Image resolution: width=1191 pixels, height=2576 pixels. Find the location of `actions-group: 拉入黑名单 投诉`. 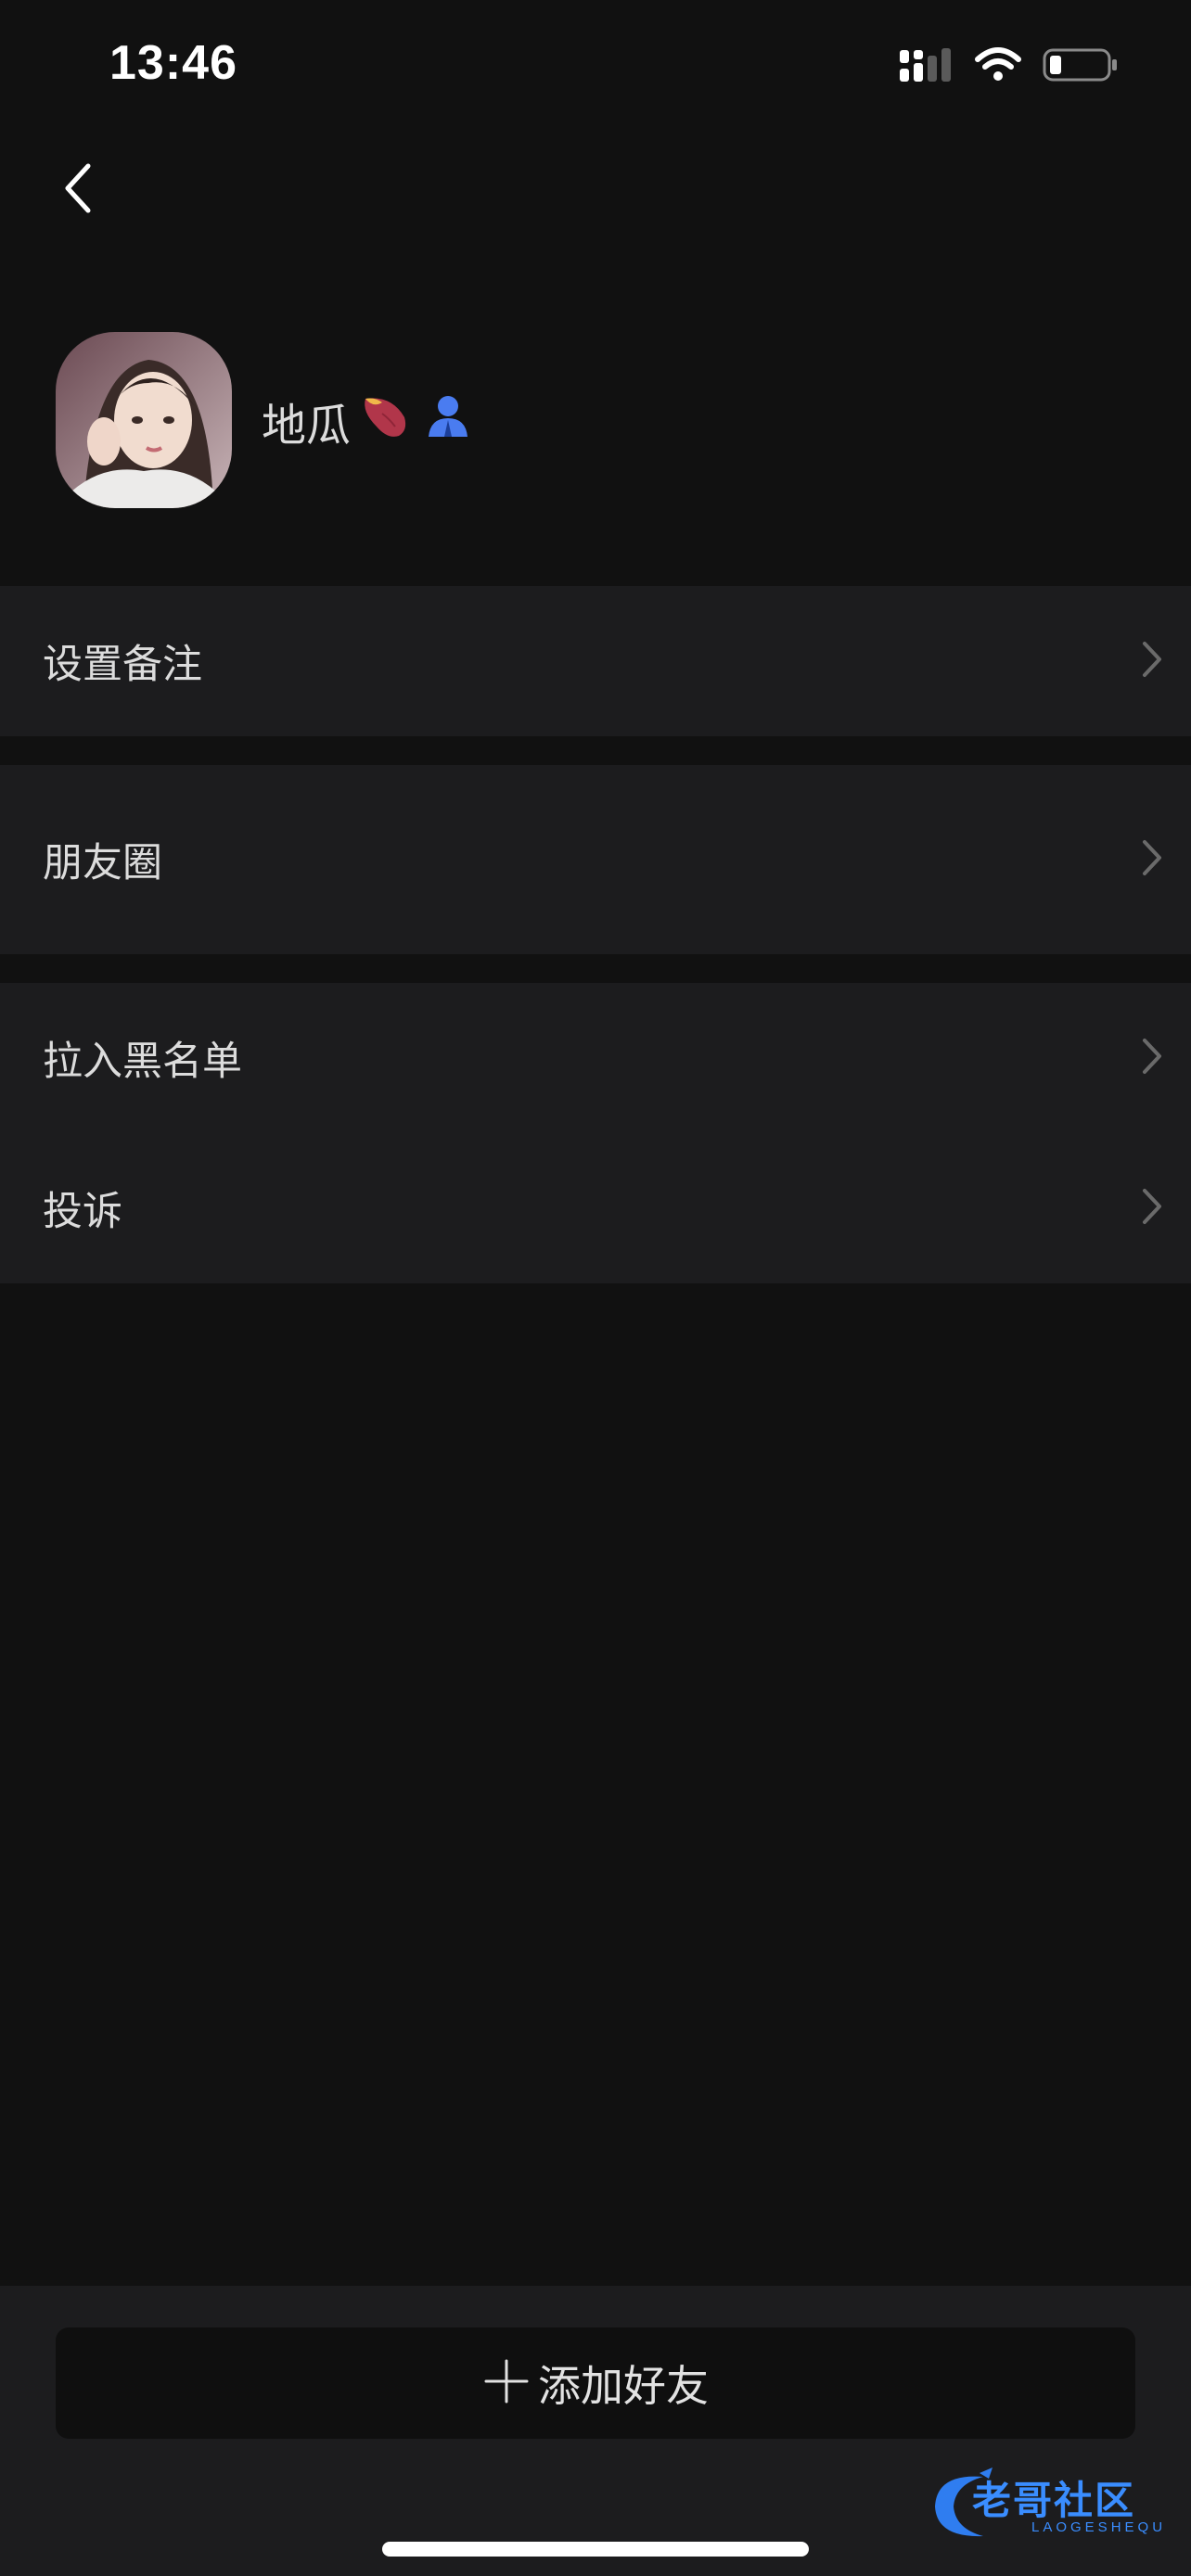

actions-group: 拉入黑名单 投诉 is located at coordinates (595, 1133).